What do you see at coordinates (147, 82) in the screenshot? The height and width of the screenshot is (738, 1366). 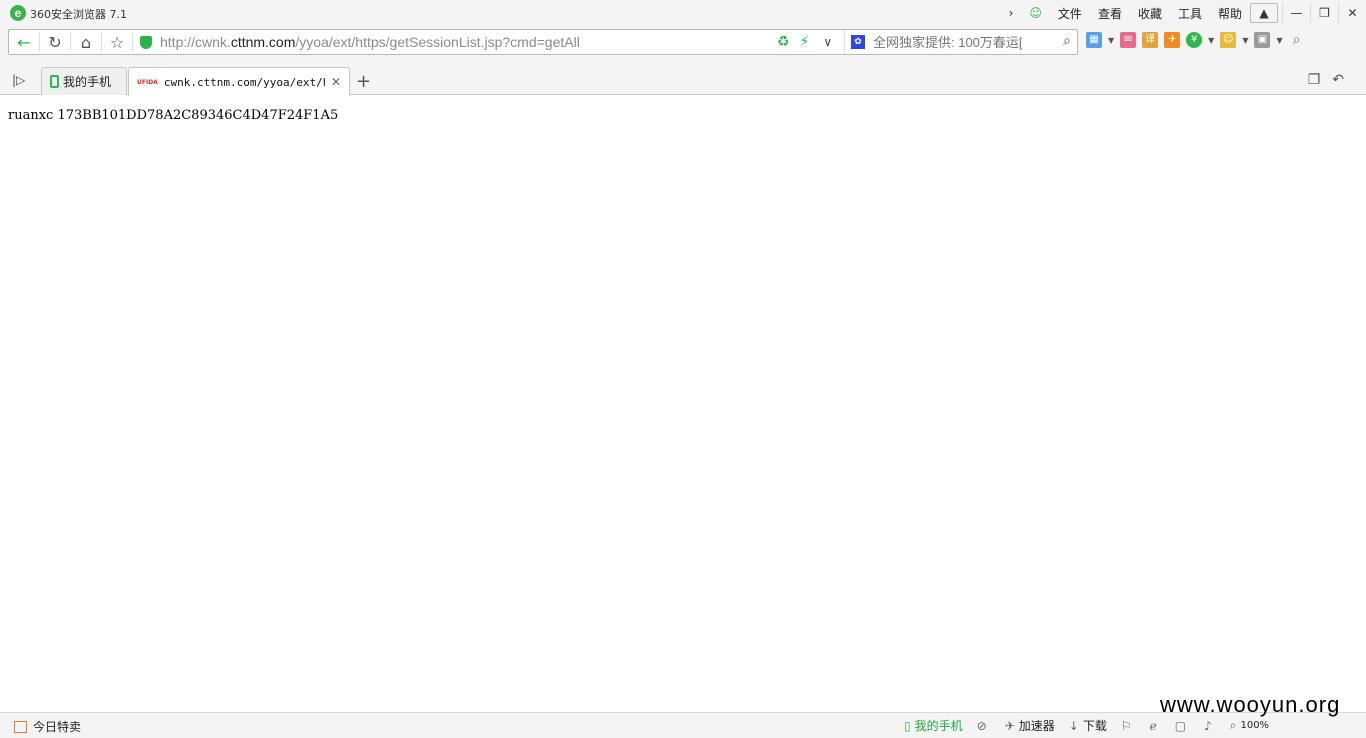 I see `ufida-favicon-icon: UFIDA` at bounding box center [147, 82].